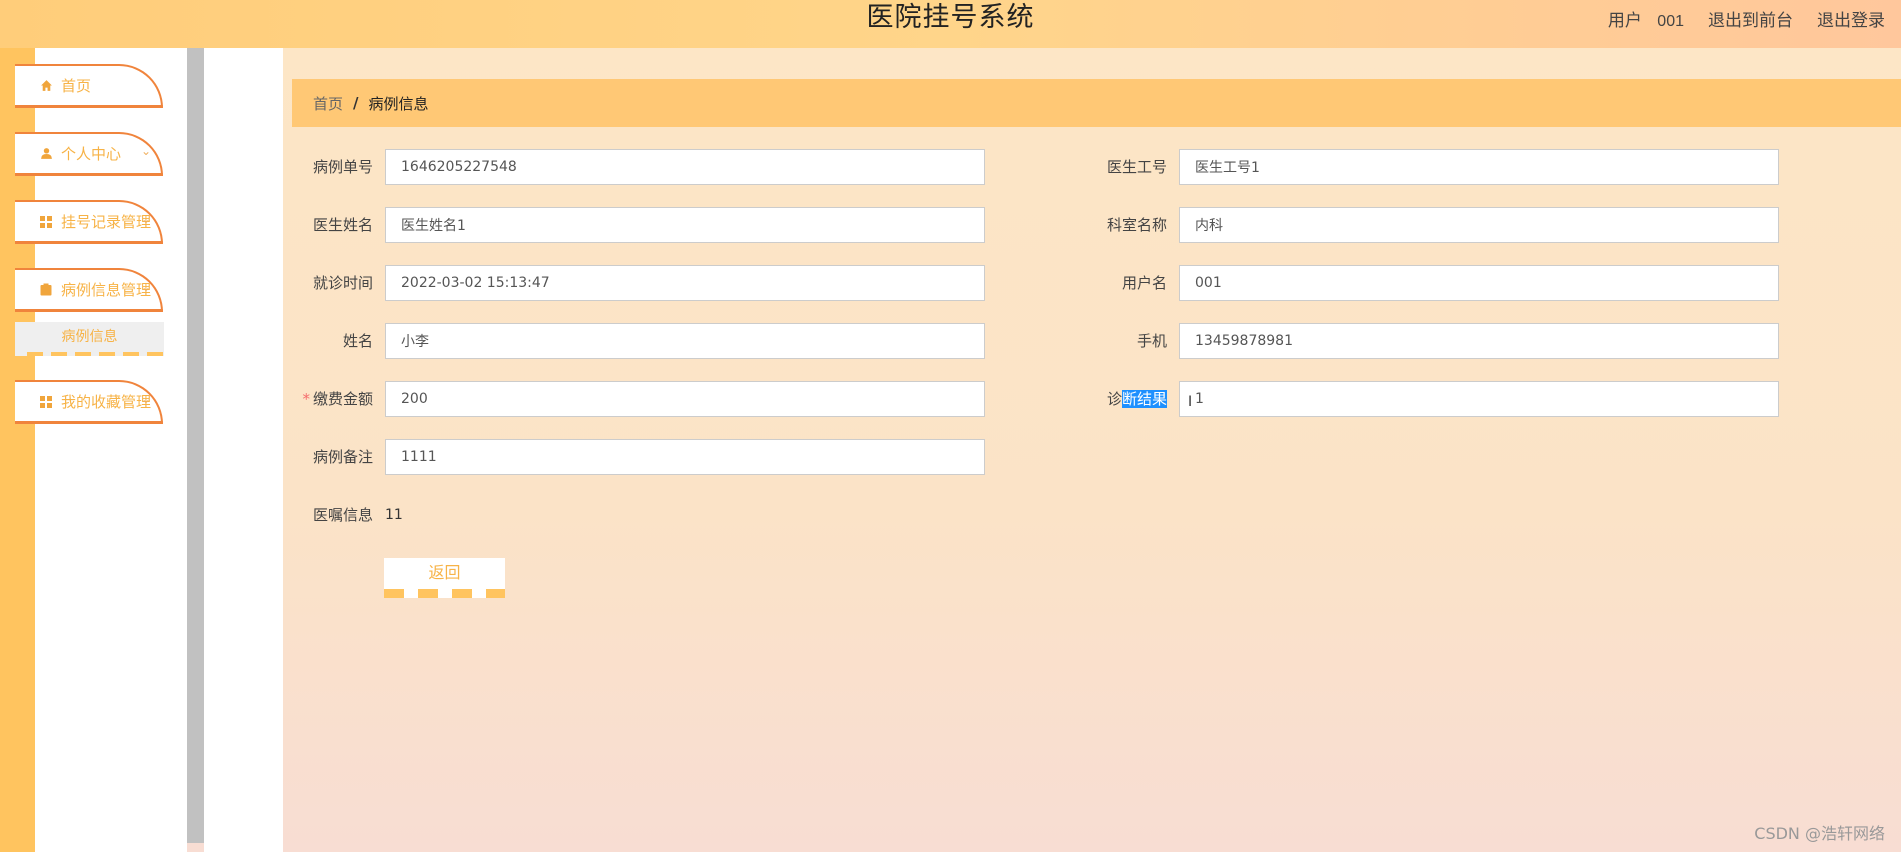  What do you see at coordinates (243, 450) in the screenshot?
I see `content-gap` at bounding box center [243, 450].